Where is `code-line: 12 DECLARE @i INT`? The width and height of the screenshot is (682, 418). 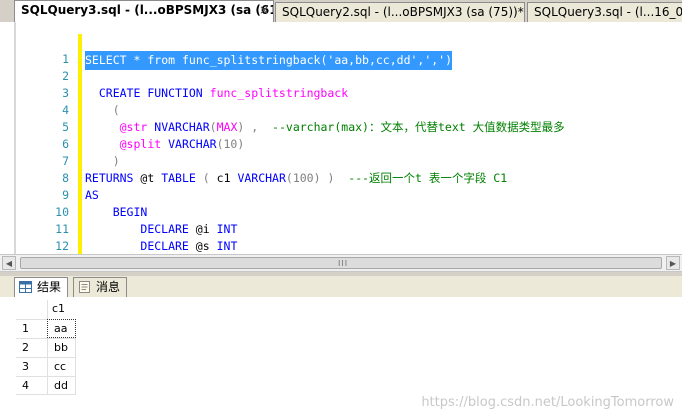 code-line: 12 DECLARE @i INT is located at coordinates (341, 237).